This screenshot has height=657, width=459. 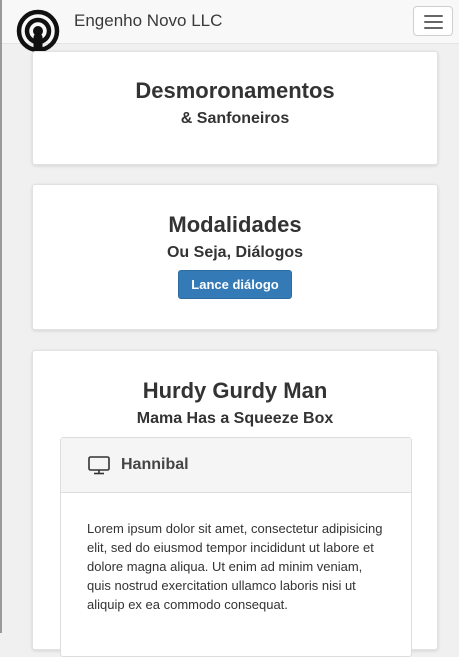 I want to click on card-title: Modalidades, so click(x=235, y=224).